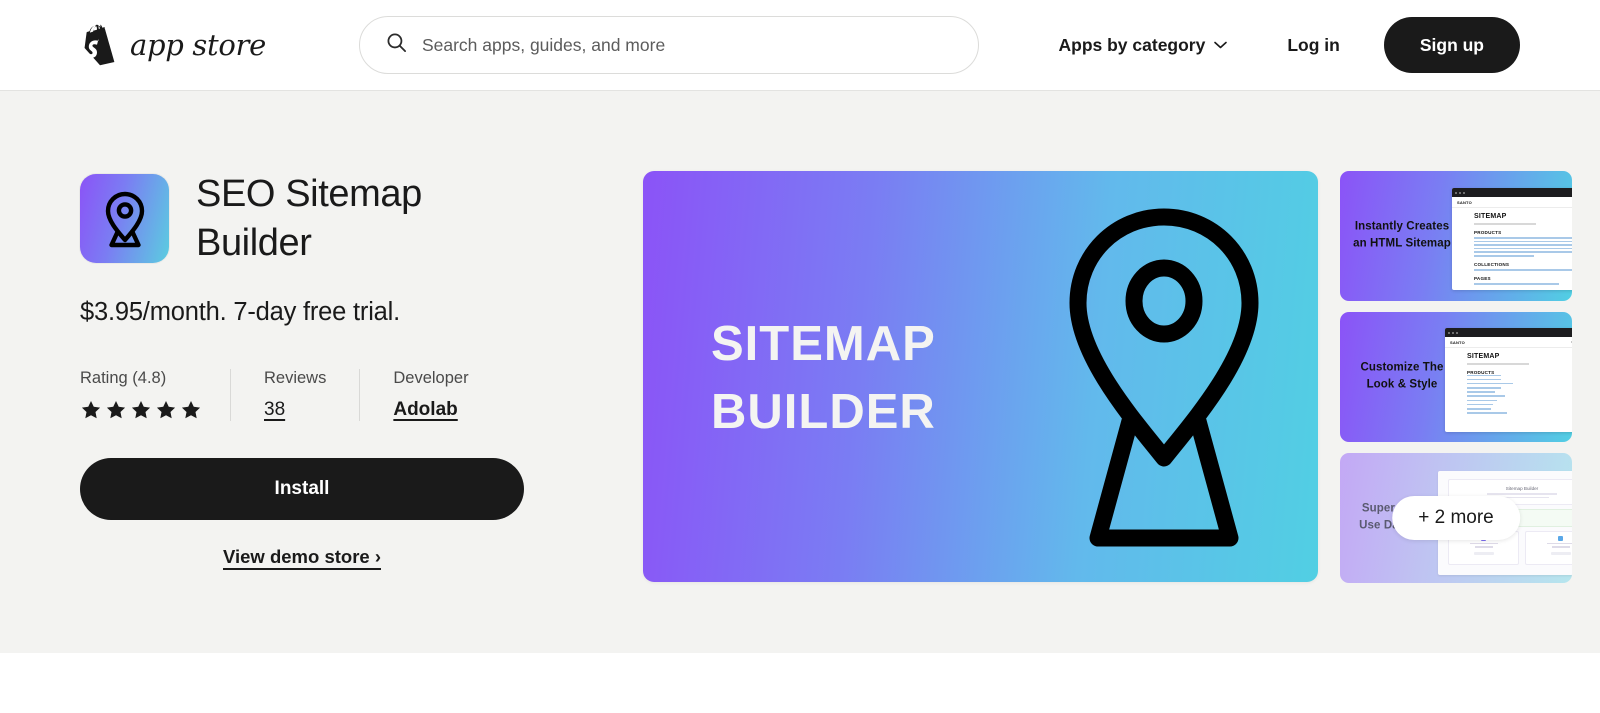 The width and height of the screenshot is (1600, 713). I want to click on map-pin-icon, so click(125, 219).